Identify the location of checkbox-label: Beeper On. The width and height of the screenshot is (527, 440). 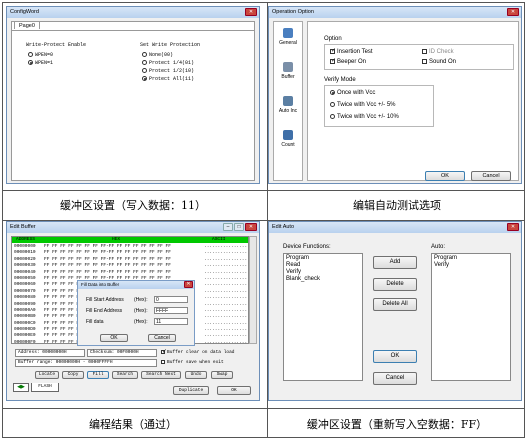
(352, 62).